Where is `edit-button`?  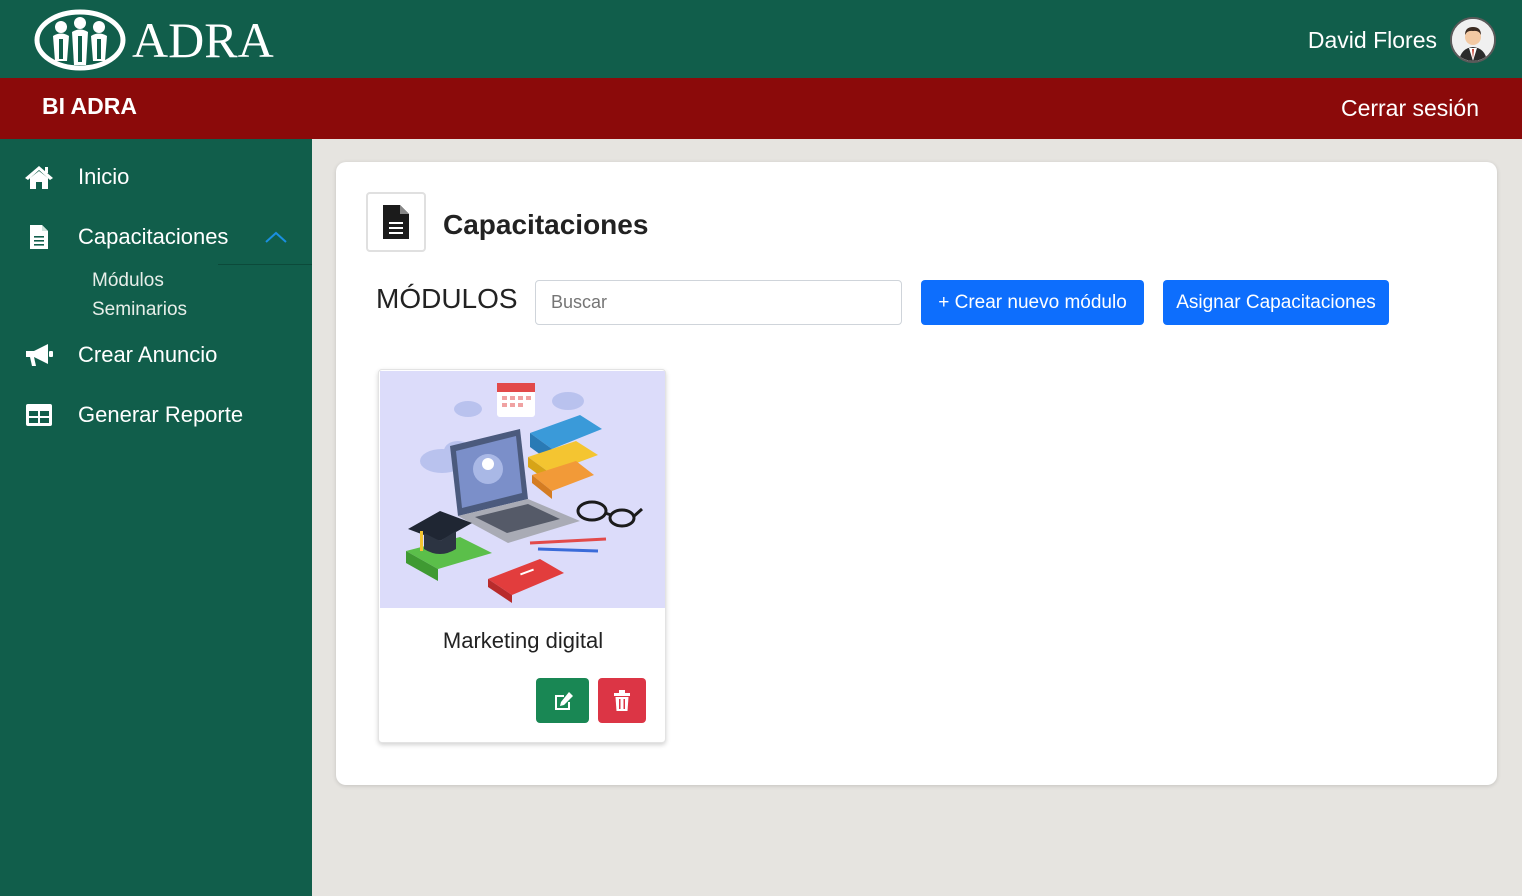
edit-button is located at coordinates (562, 700).